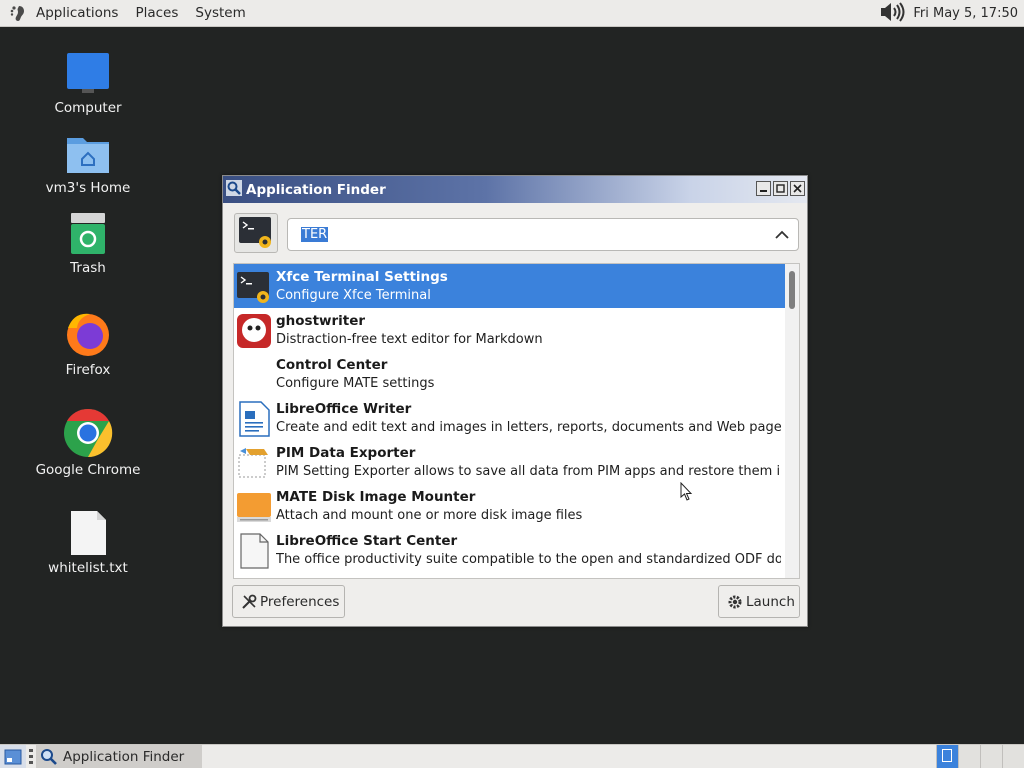 This screenshot has width=1024, height=768. What do you see at coordinates (686, 491) in the screenshot?
I see `mouse-cursor-icon` at bounding box center [686, 491].